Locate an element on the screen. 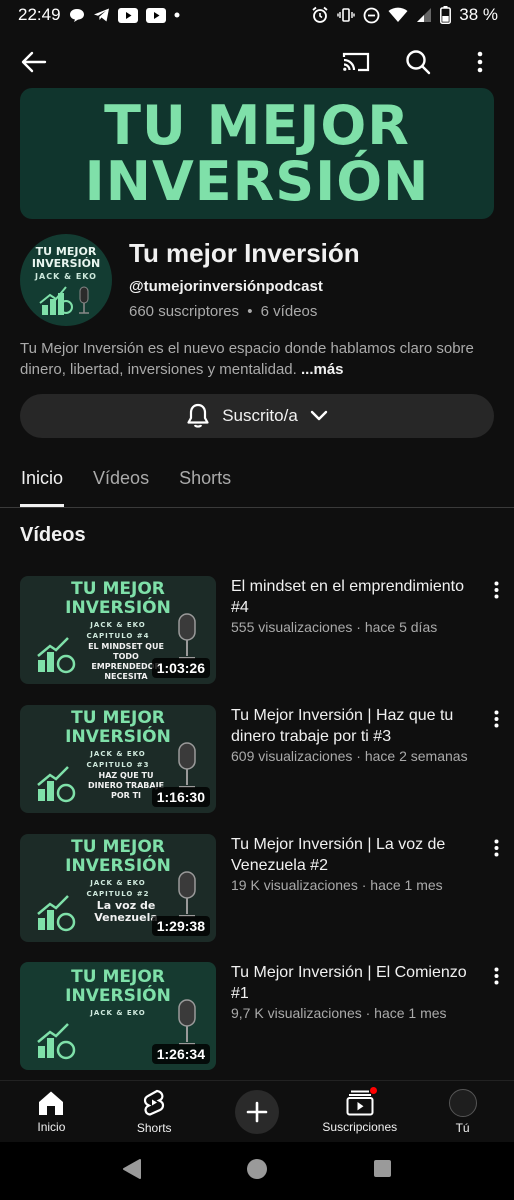  search-button is located at coordinates (418, 62).